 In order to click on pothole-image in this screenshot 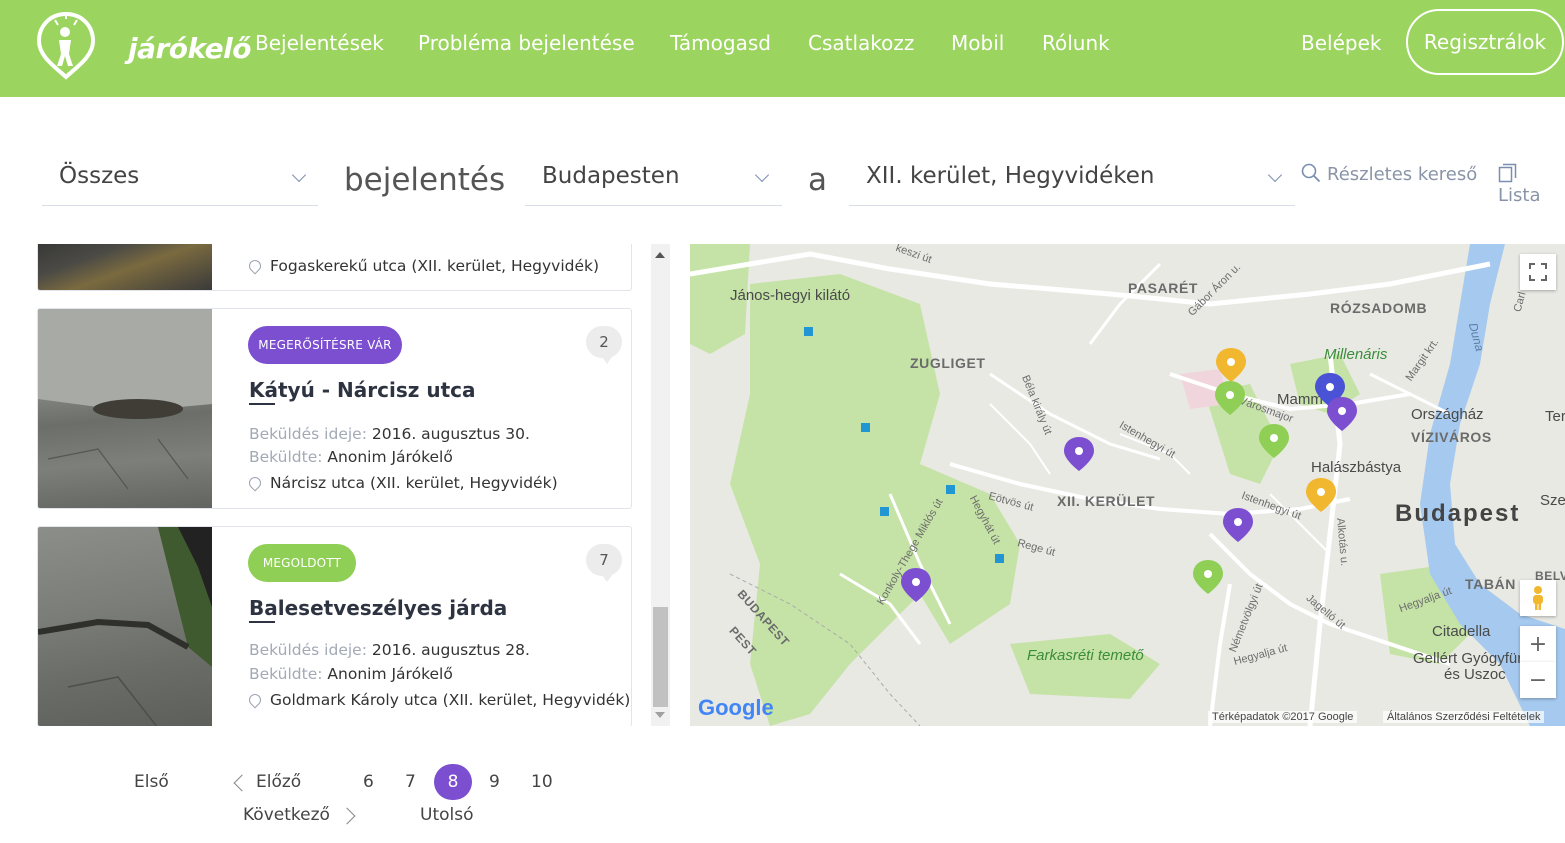, I will do `click(125, 399)`.